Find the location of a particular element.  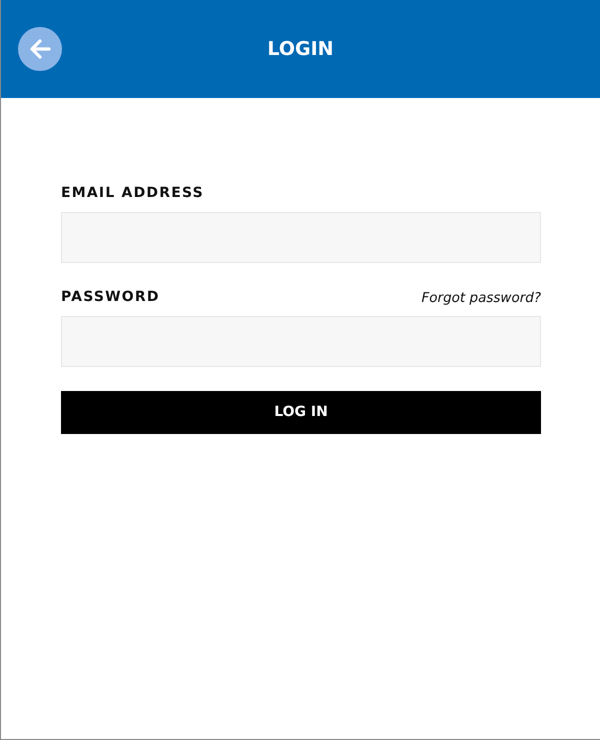

field-label: EMAIL ADDRESS is located at coordinates (132, 193).